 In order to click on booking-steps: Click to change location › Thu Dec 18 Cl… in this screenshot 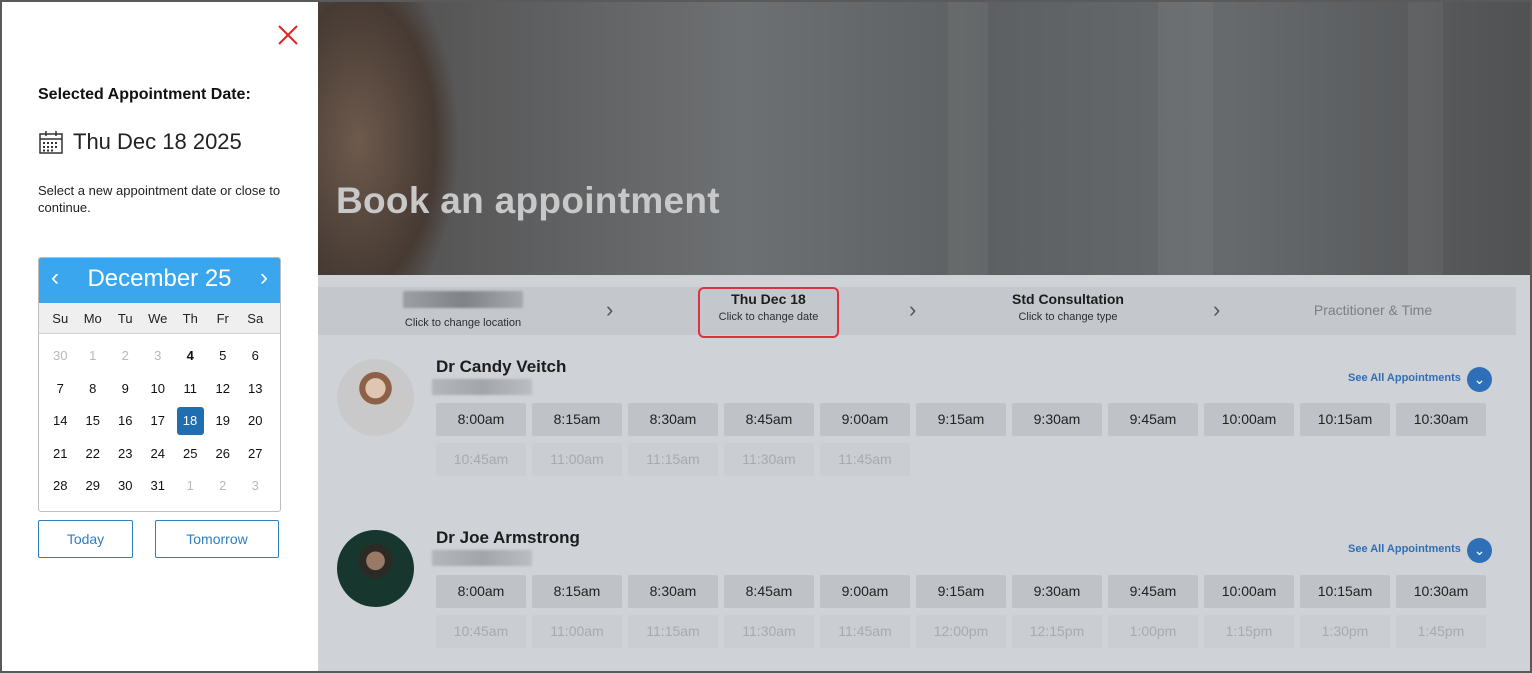, I will do `click(917, 311)`.